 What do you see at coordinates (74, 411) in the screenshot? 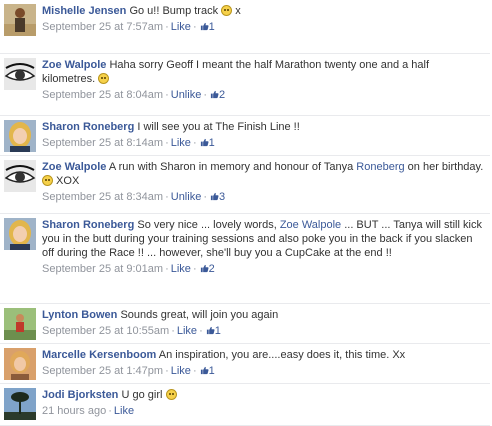
I see `timestamp-link: 21 hours ago` at bounding box center [74, 411].